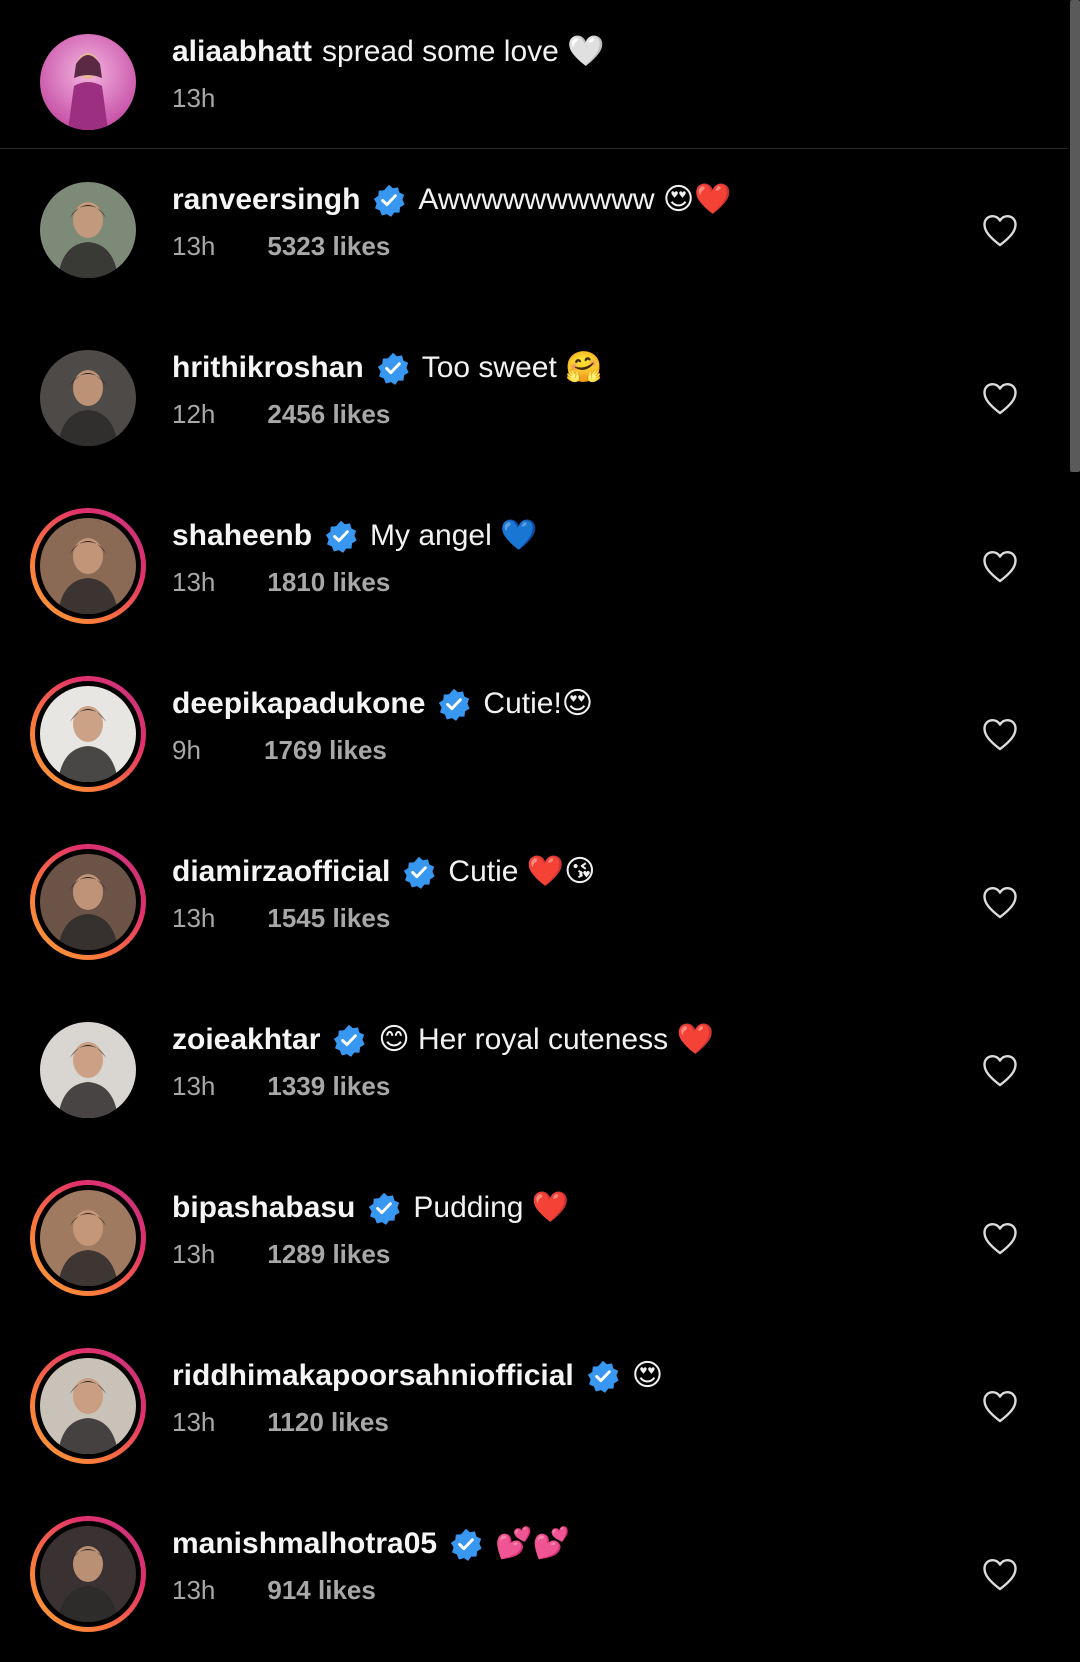  Describe the element at coordinates (186, 750) in the screenshot. I see `comment-time: 9h` at that location.